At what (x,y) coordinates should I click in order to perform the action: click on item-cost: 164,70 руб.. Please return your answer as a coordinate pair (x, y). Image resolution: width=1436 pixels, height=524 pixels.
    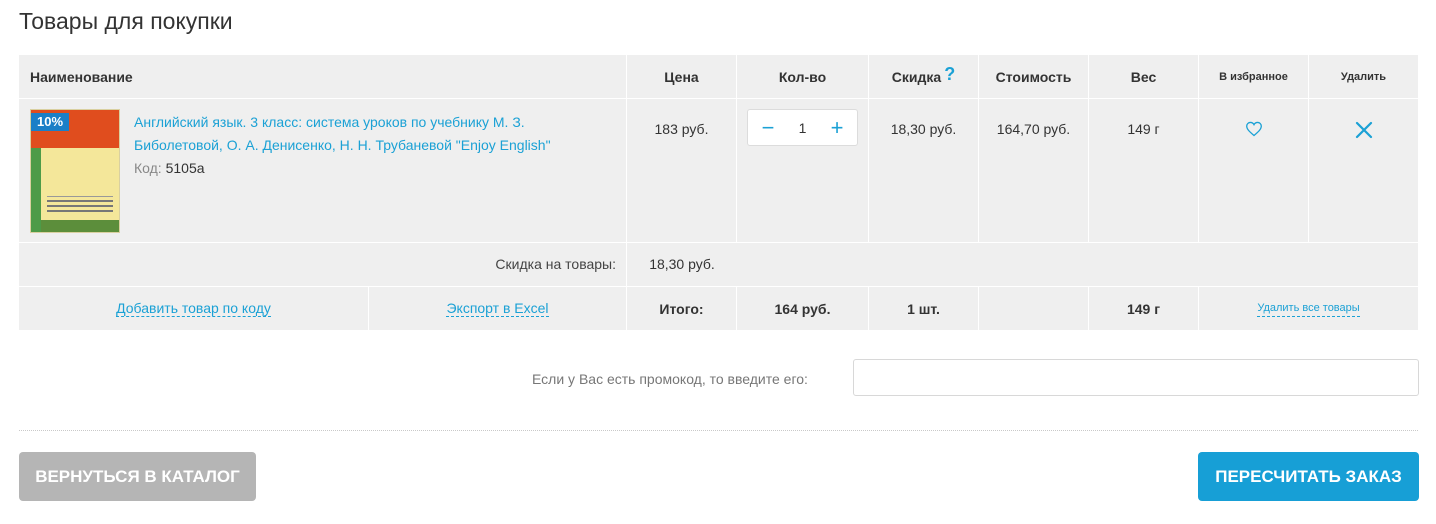
    Looking at the image, I should click on (1034, 170).